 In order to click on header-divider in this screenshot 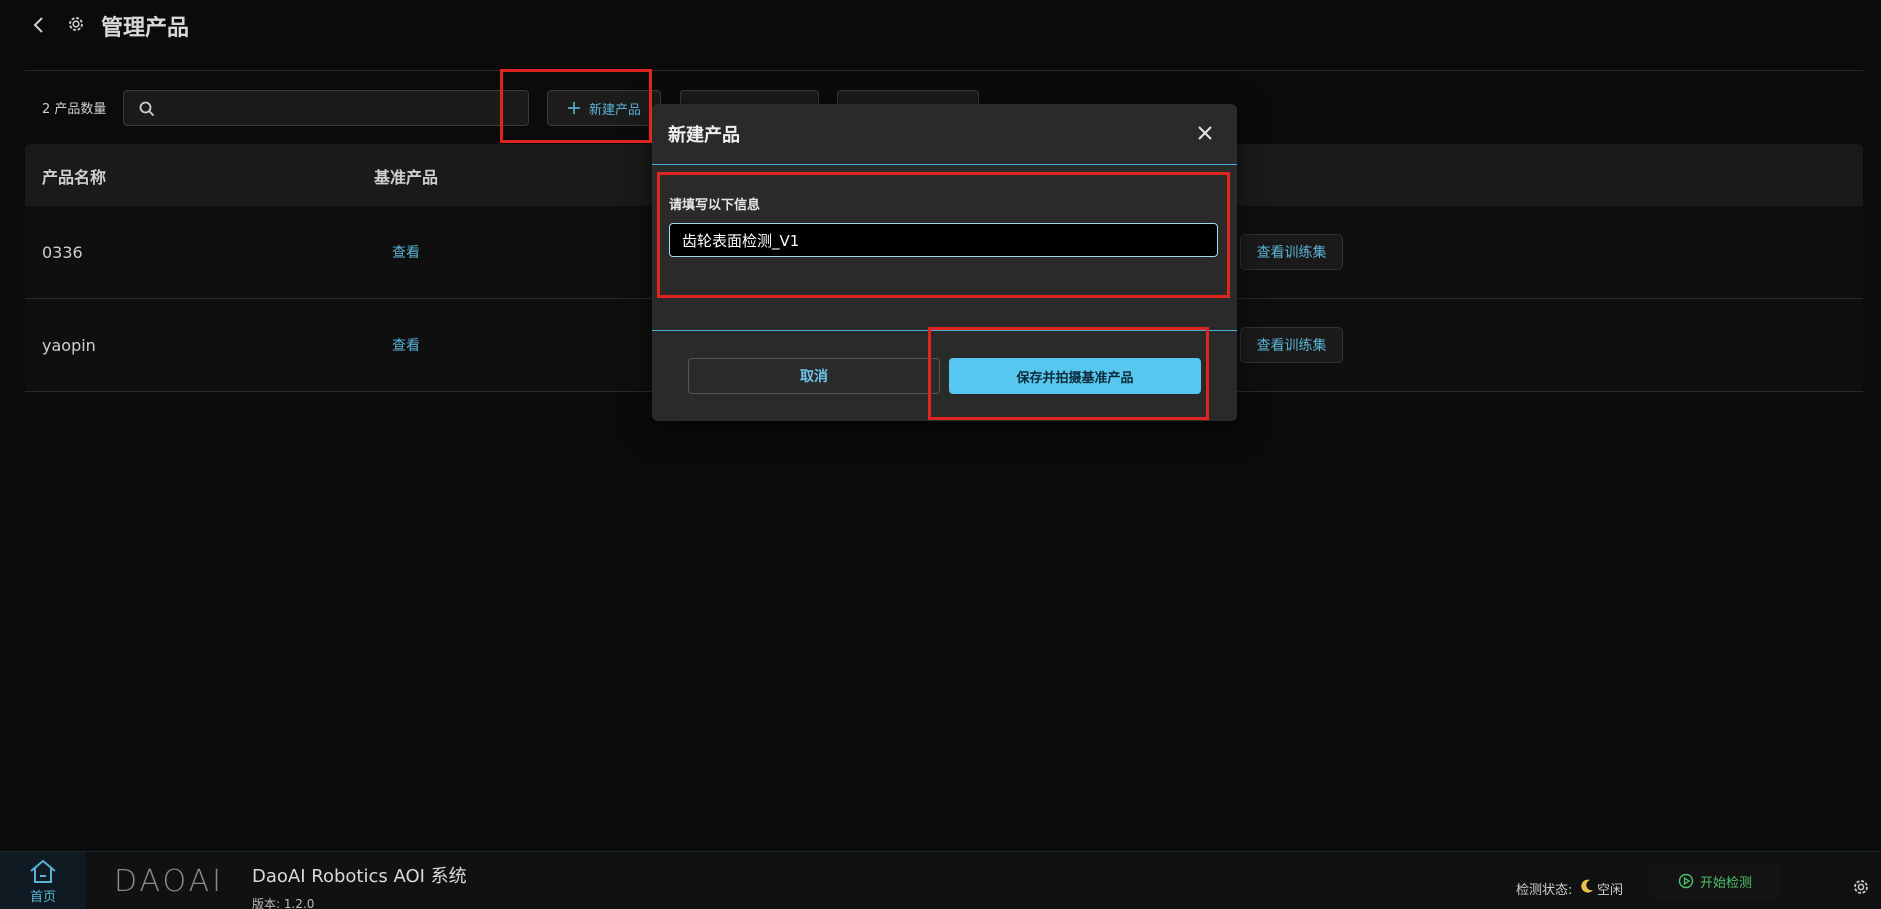, I will do `click(944, 70)`.